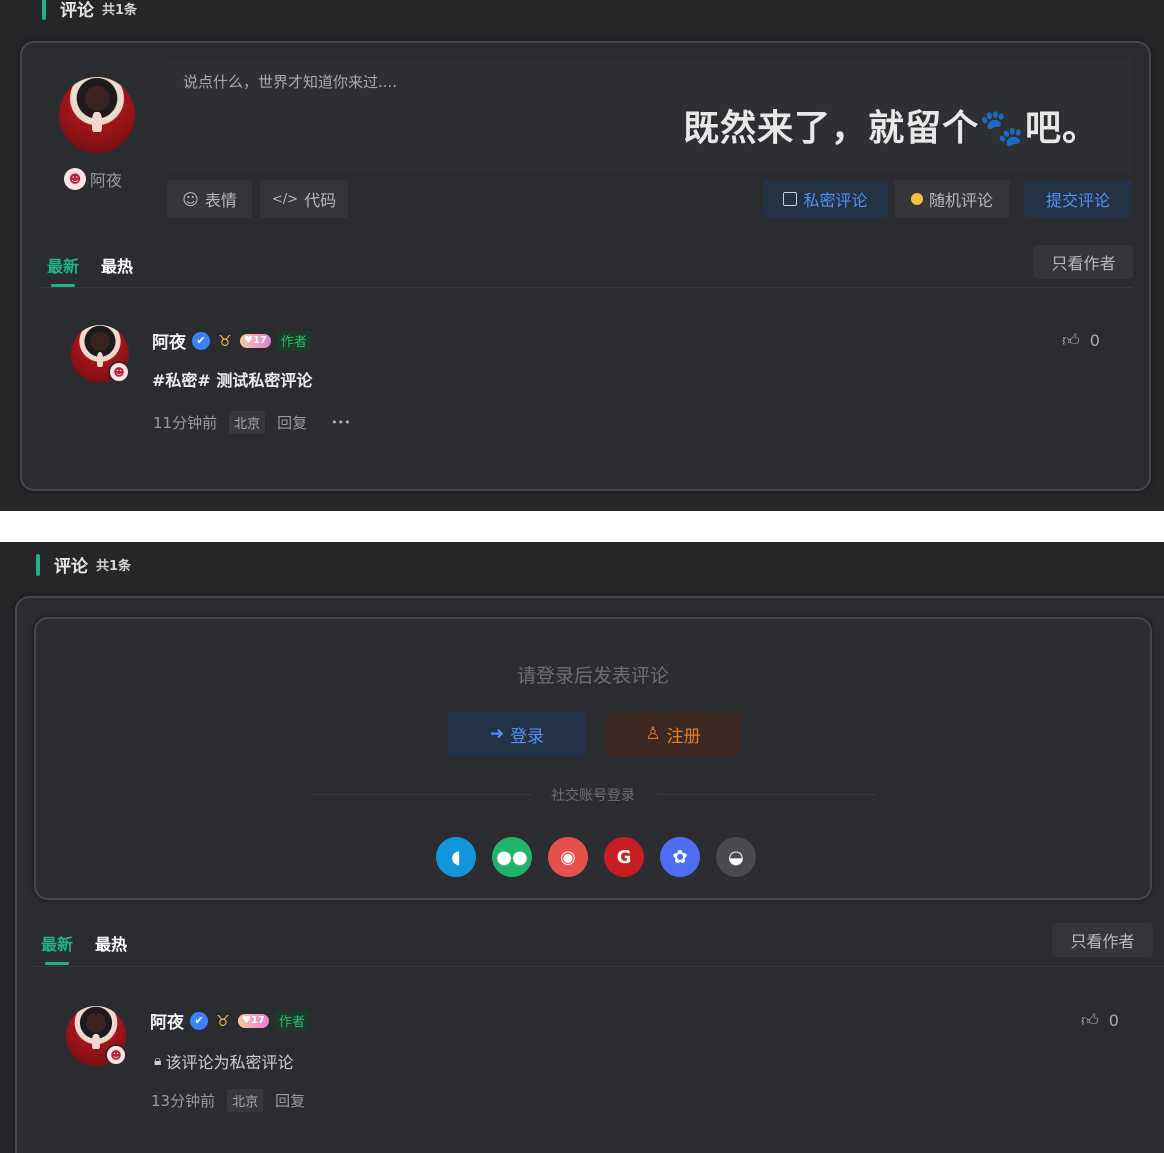 The image size is (1164, 1153). I want to click on login-icon: ➜, so click(497, 734).